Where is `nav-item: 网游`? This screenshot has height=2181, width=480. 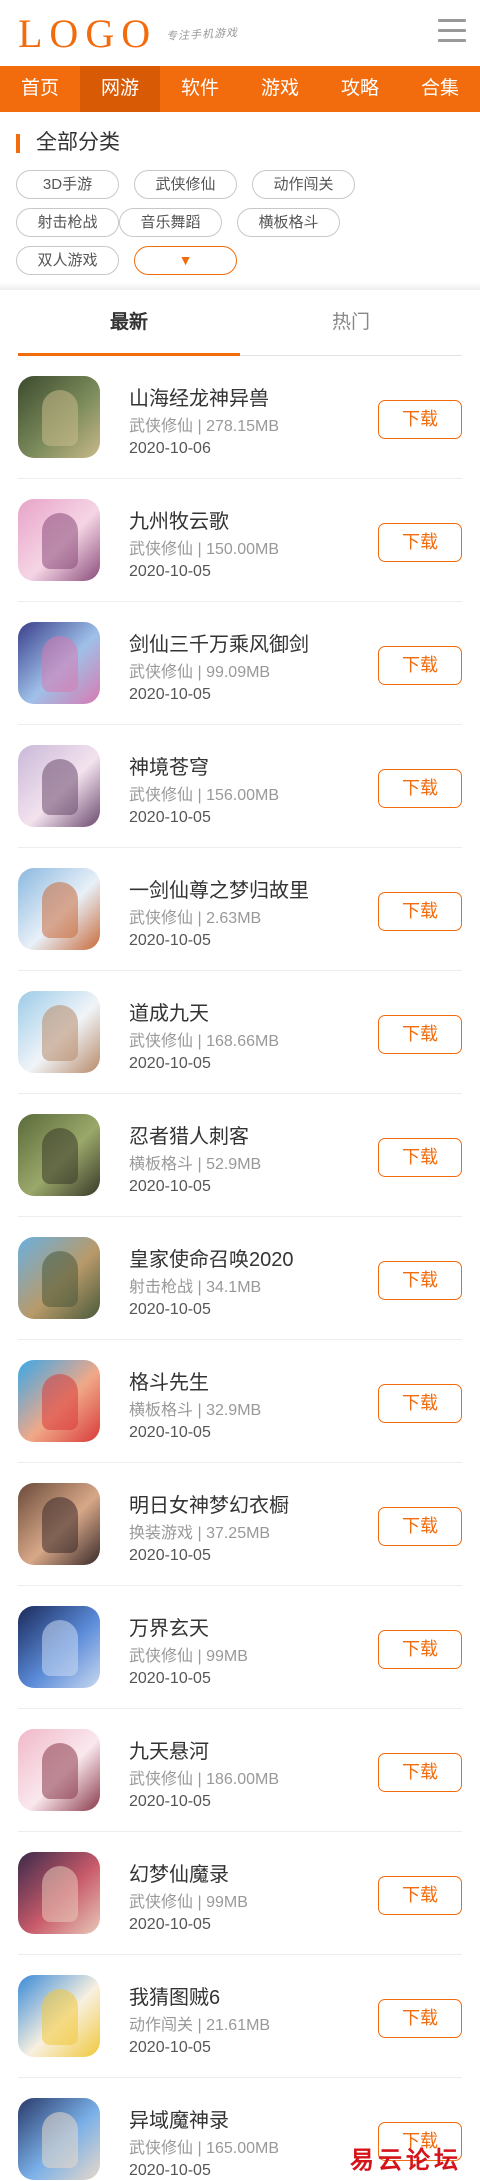
nav-item: 网游 is located at coordinates (120, 89).